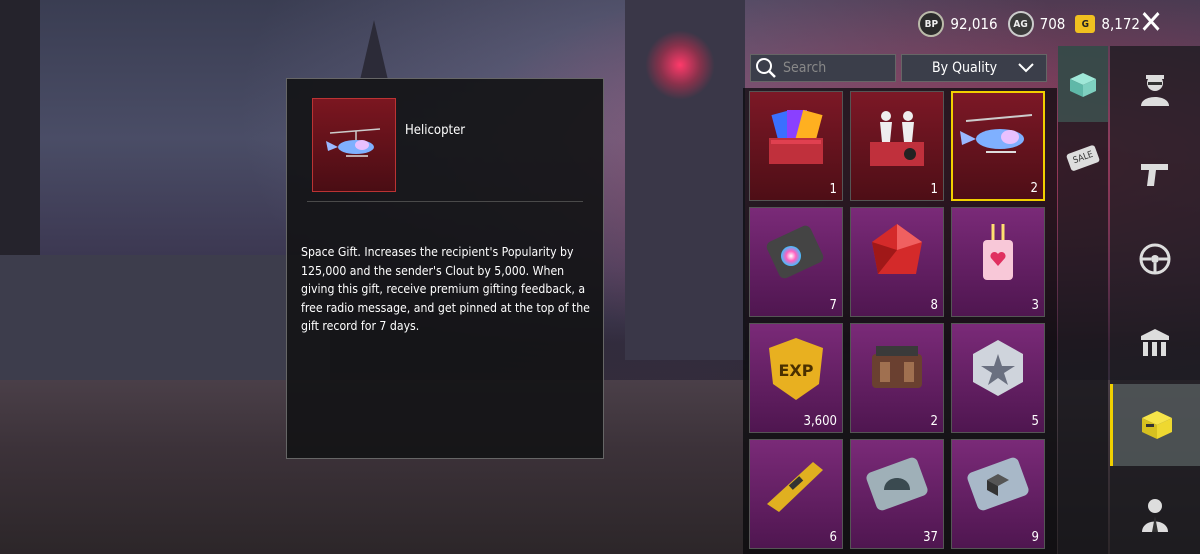  I want to click on g-value: 8,172, so click(1120, 24).